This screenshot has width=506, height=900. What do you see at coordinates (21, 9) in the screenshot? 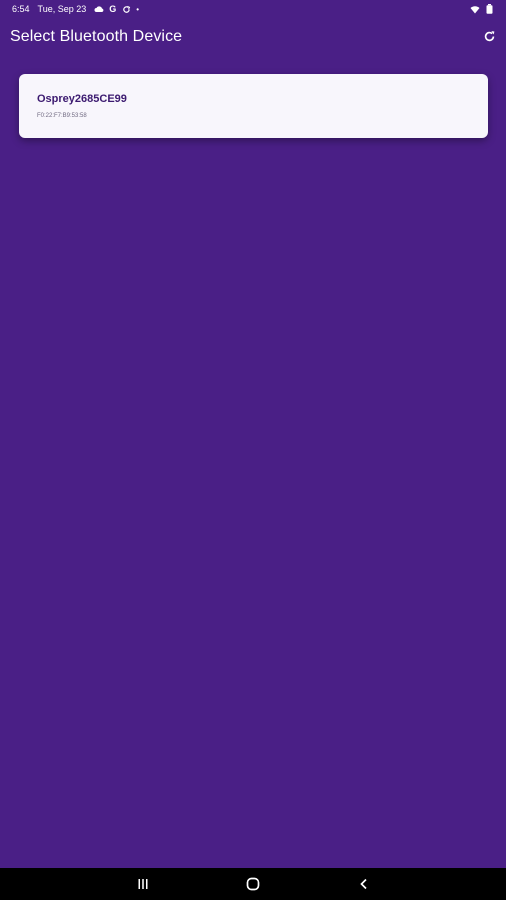
I see `status-time: 6:54` at bounding box center [21, 9].